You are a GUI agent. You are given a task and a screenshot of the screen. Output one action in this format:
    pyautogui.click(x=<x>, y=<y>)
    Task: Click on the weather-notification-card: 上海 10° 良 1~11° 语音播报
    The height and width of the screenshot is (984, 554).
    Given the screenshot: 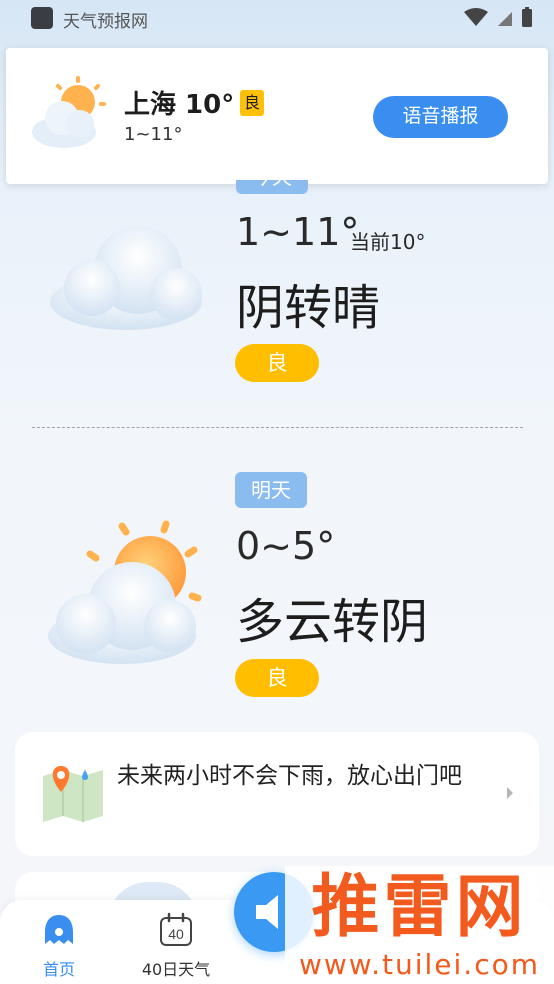 What is the action you would take?
    pyautogui.click(x=277, y=116)
    